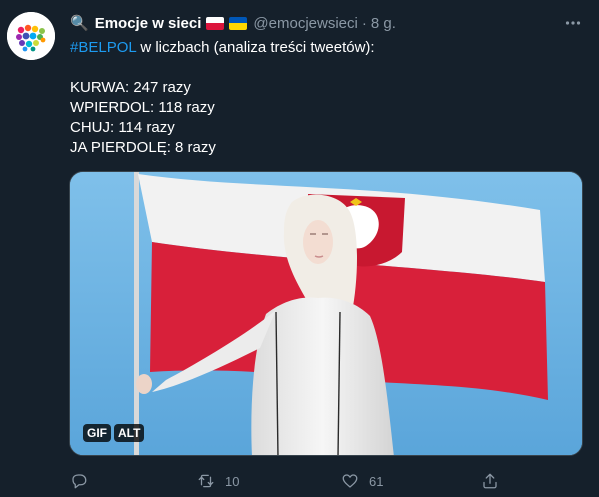 The height and width of the screenshot is (497, 599). I want to click on avatar-logo, so click(31, 36).